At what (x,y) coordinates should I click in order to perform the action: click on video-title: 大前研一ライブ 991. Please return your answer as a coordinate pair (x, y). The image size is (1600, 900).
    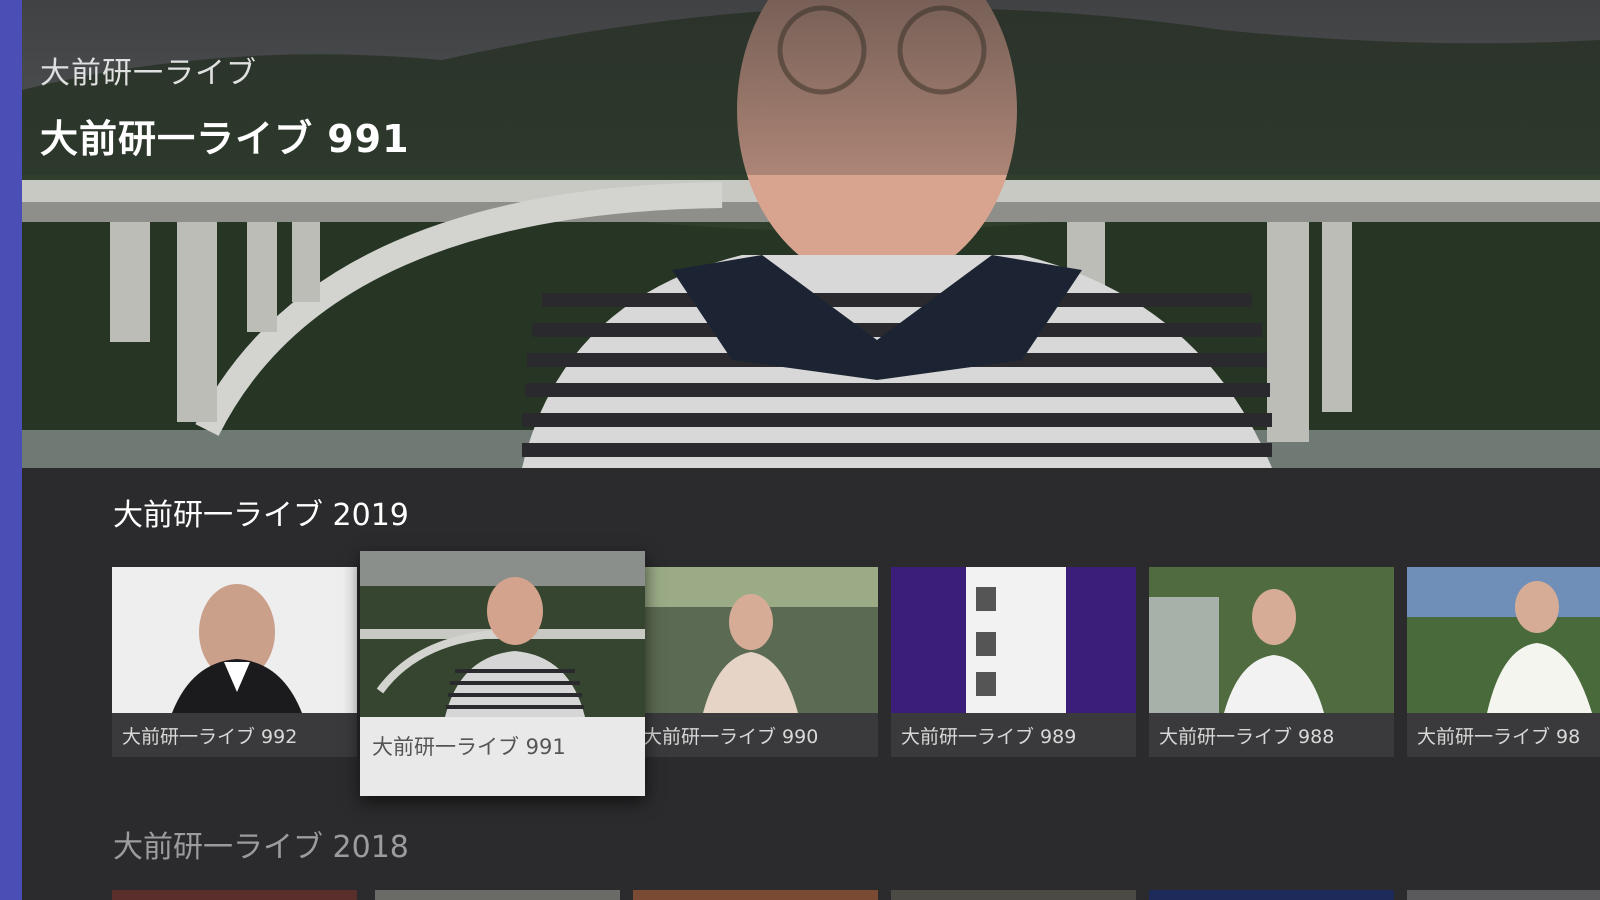
    Looking at the image, I should click on (469, 747).